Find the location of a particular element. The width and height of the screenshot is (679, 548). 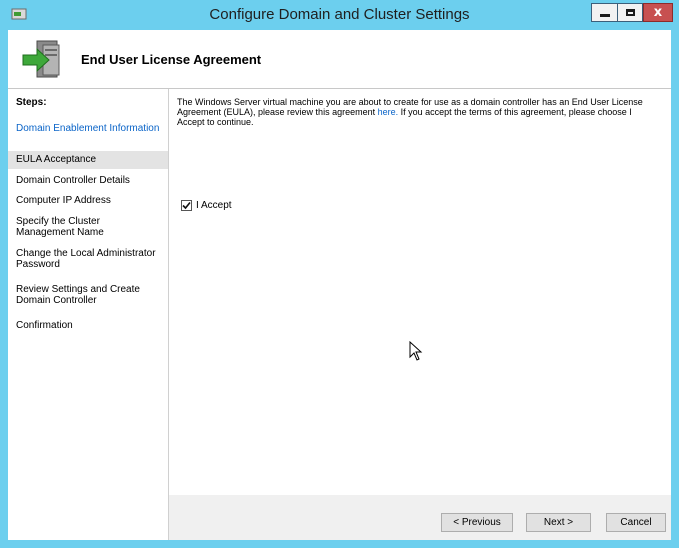

window-title: Configure Domain and Cluster Settings is located at coordinates (339, 14).